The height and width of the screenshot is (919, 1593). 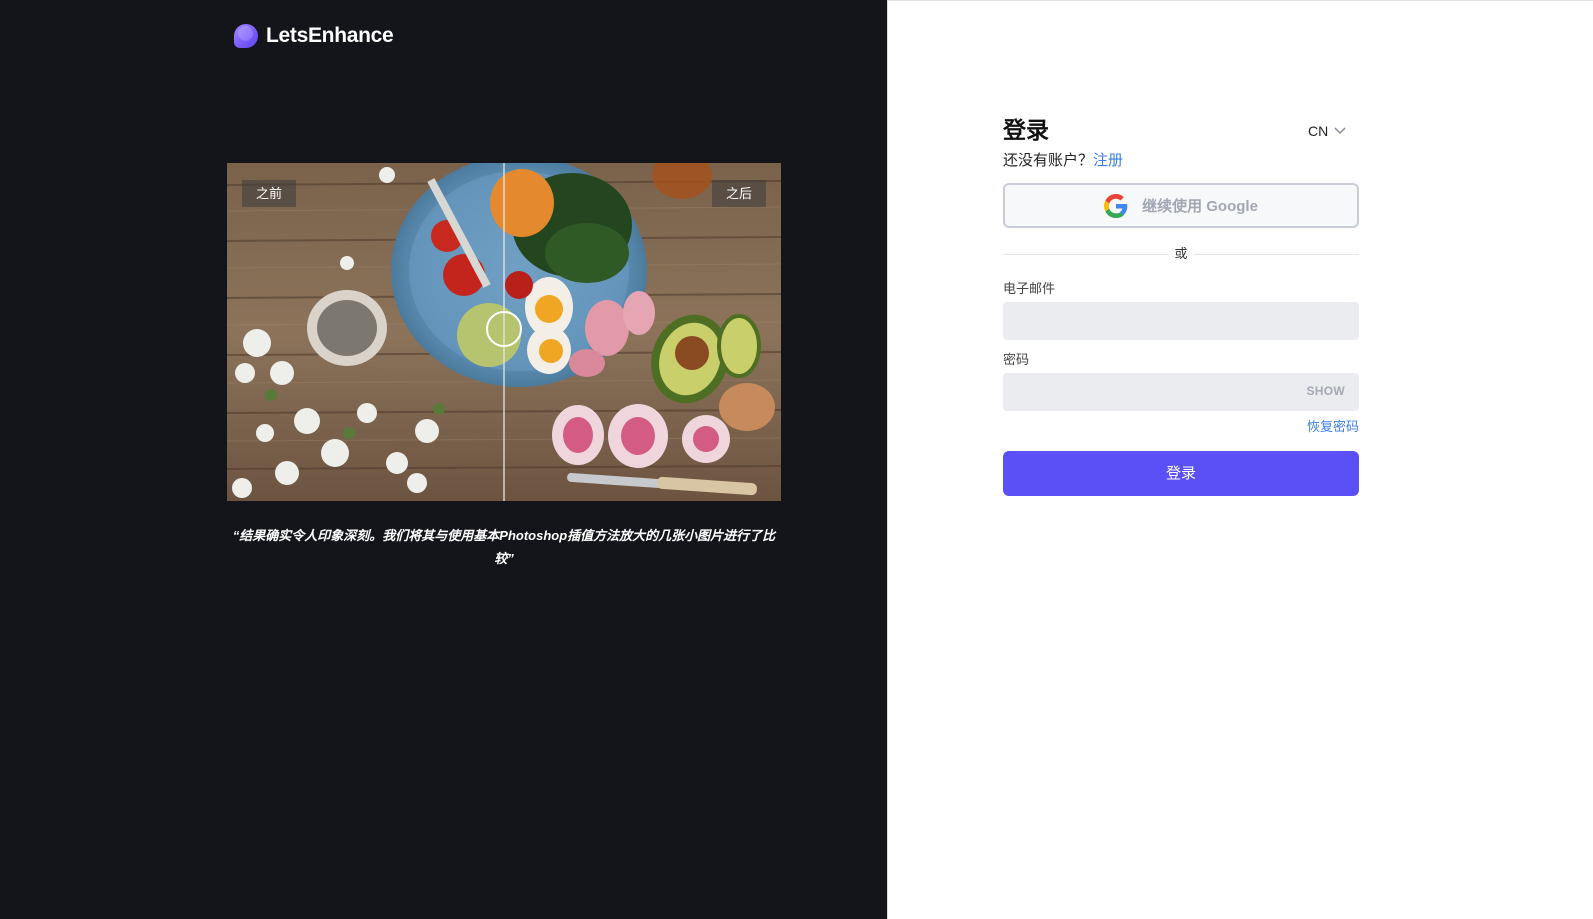 I want to click on google-signin-button: 继续使用 Google, so click(x=1181, y=205).